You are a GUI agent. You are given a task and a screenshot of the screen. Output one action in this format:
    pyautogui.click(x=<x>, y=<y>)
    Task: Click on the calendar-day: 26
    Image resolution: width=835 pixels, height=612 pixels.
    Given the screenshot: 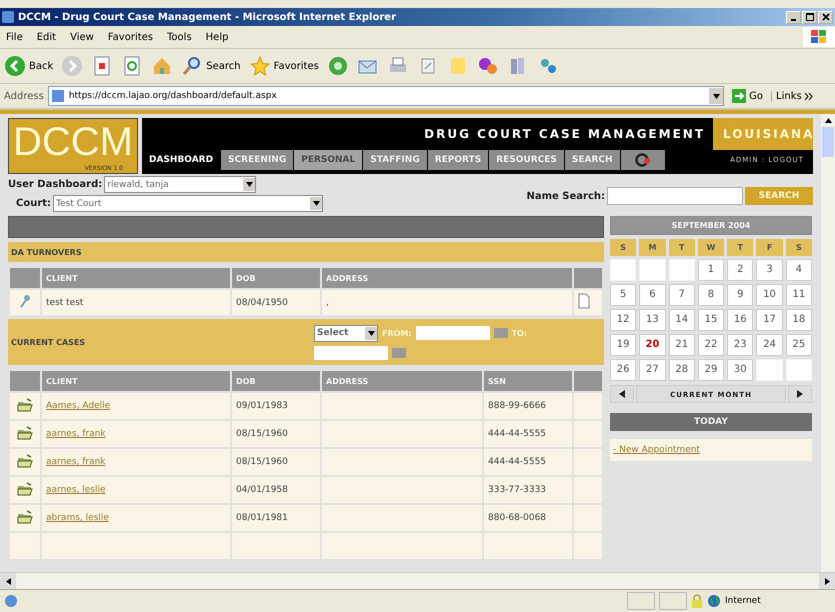 What is the action you would take?
    pyautogui.click(x=623, y=370)
    